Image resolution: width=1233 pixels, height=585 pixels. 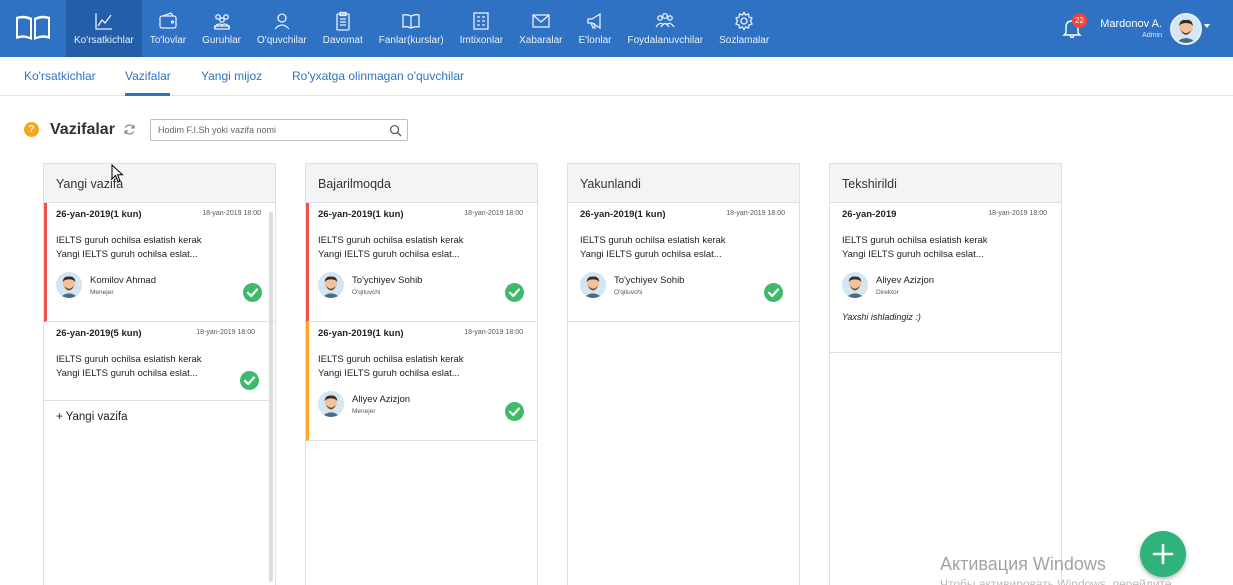 What do you see at coordinates (594, 21) in the screenshot?
I see `megaphone-icon` at bounding box center [594, 21].